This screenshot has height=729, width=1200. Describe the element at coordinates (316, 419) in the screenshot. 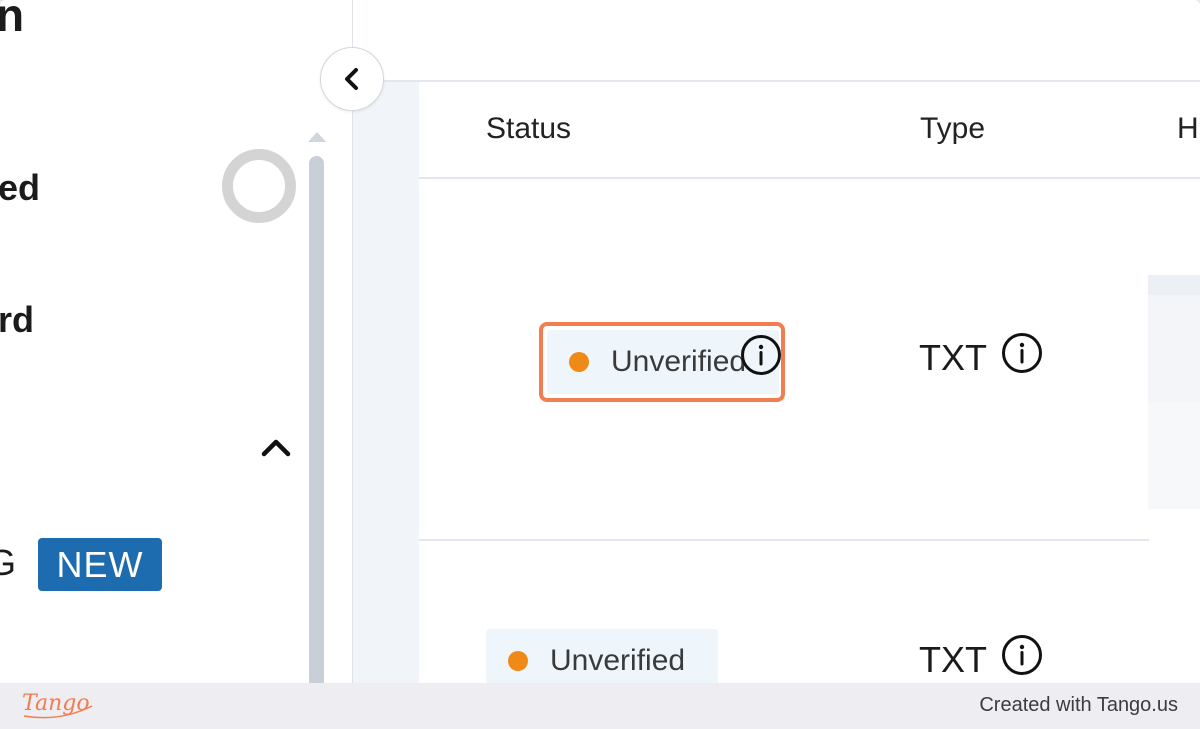

I see `scroll-thumb` at that location.